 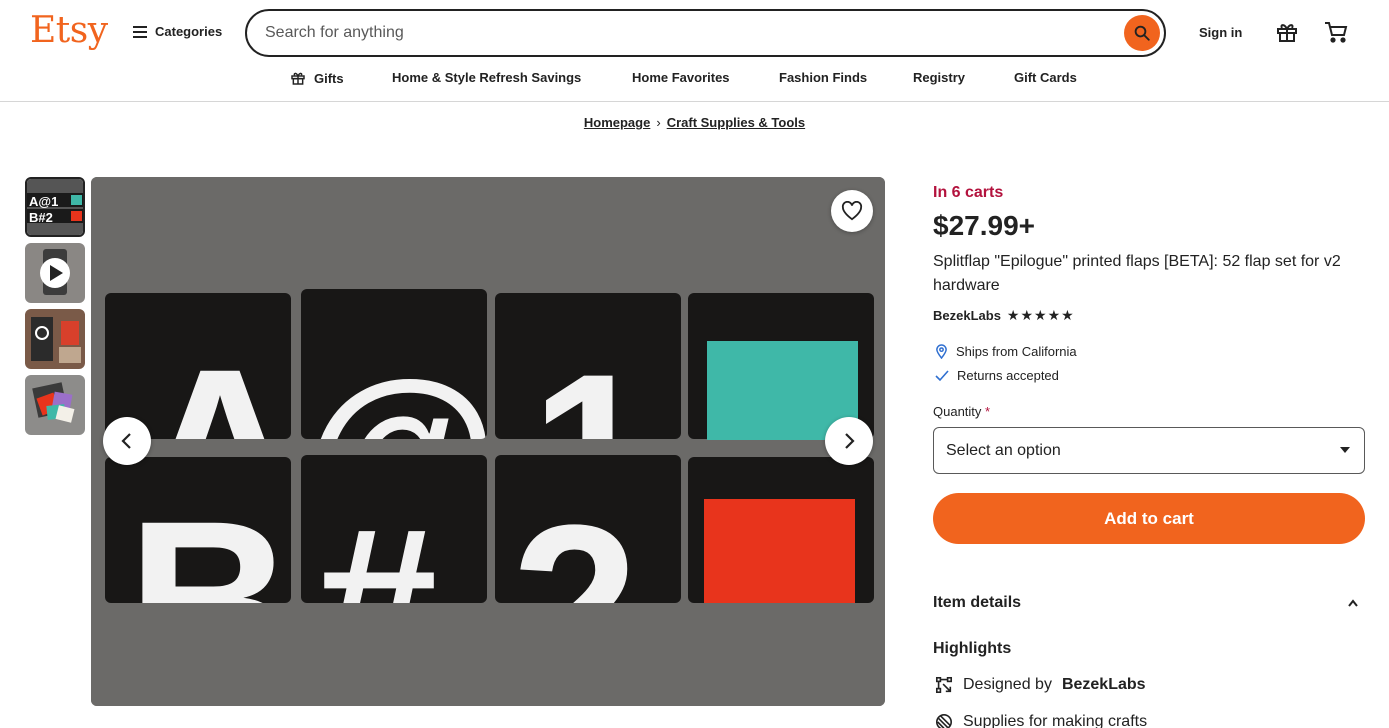 What do you see at coordinates (1149, 518) in the screenshot?
I see `add-to-cart-button: Add to cart` at bounding box center [1149, 518].